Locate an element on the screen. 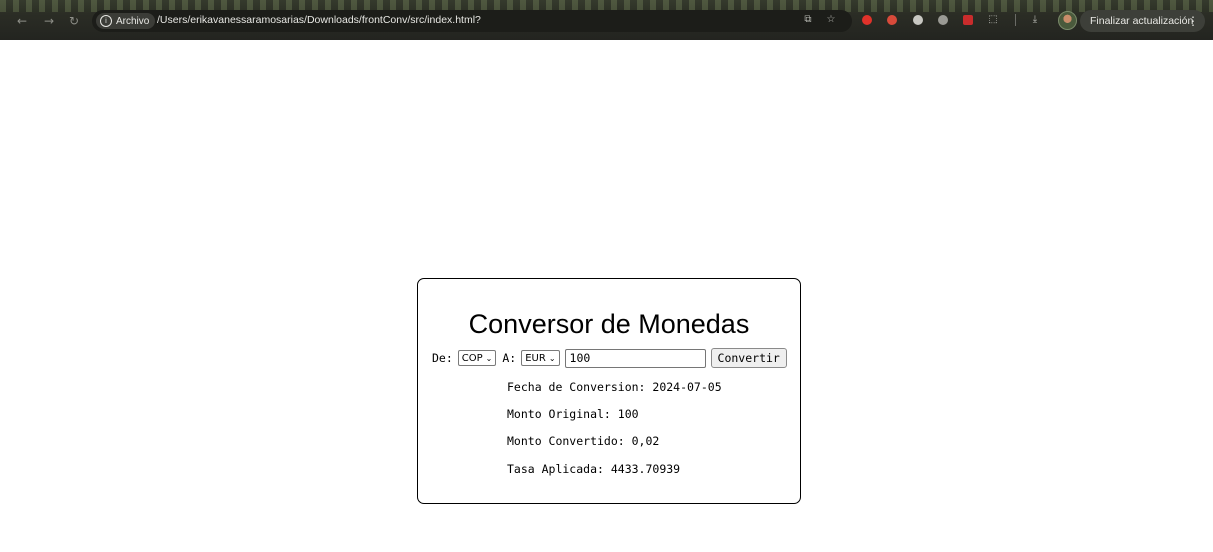 The height and width of the screenshot is (552, 1213). extension-c-icon is located at coordinates (968, 20).